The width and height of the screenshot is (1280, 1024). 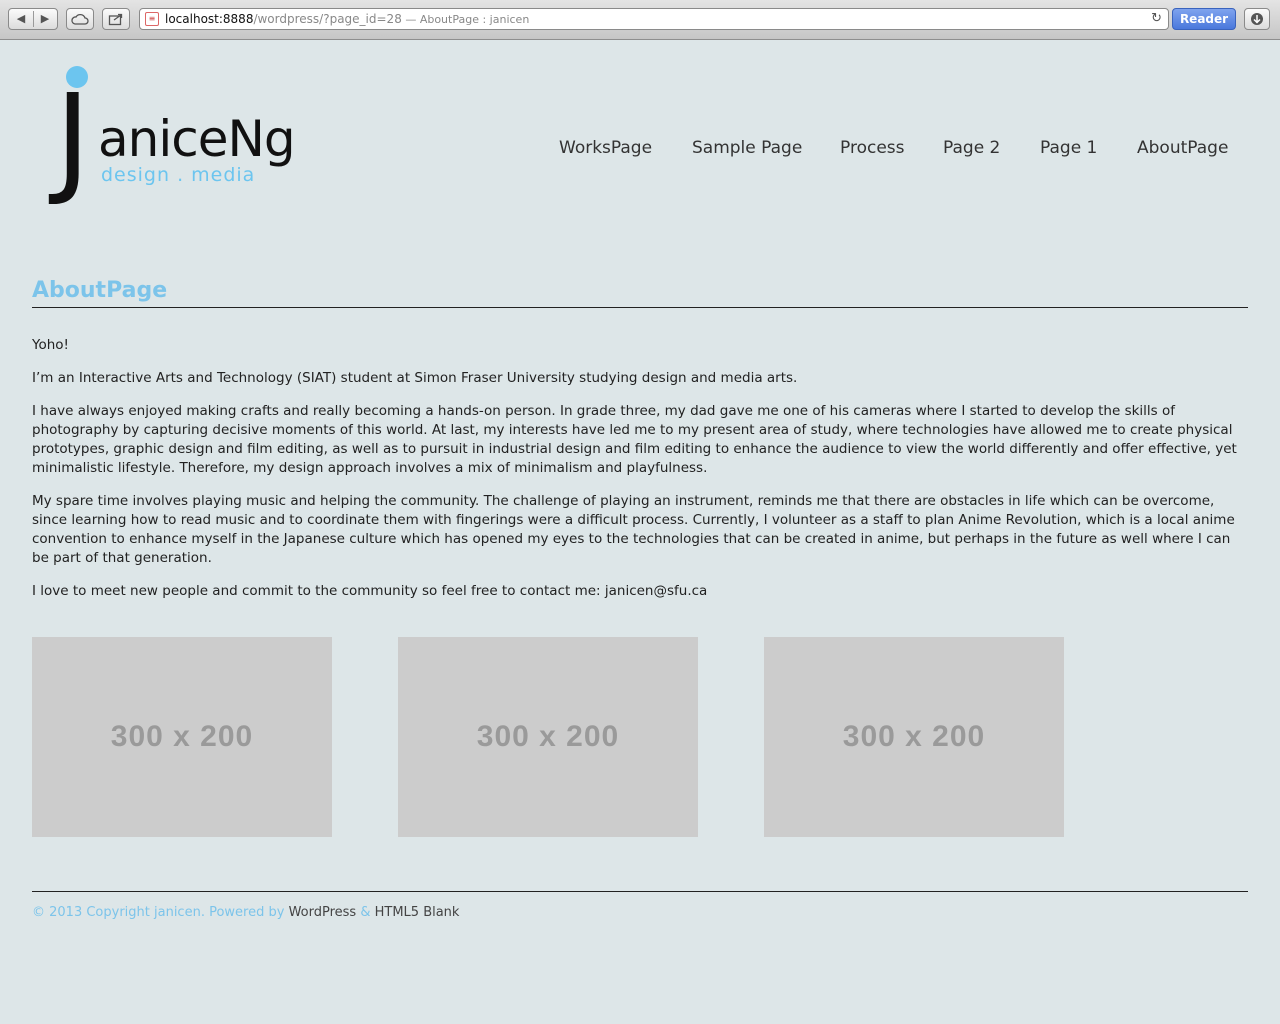 I want to click on back-button: ◀, so click(x=21, y=19).